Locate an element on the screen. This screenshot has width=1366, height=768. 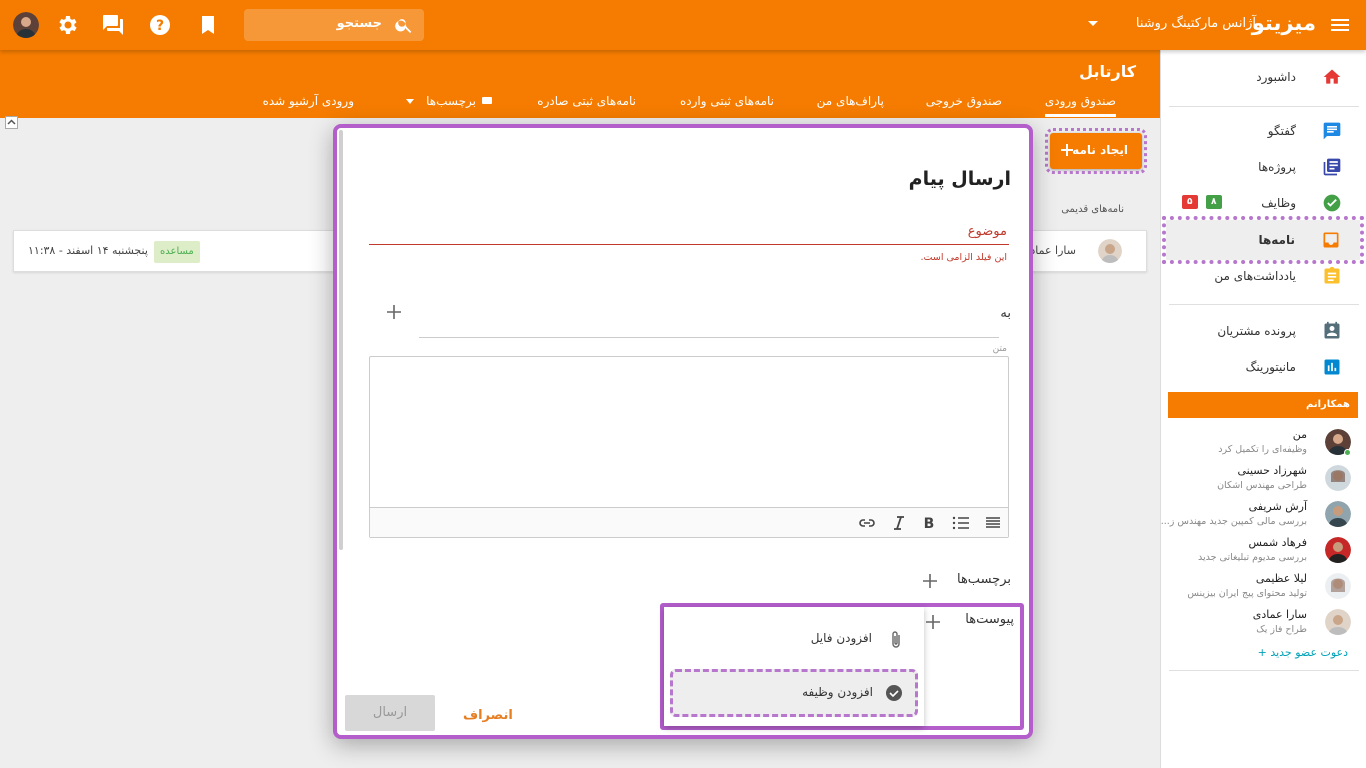
align-icon is located at coordinates (993, 523).